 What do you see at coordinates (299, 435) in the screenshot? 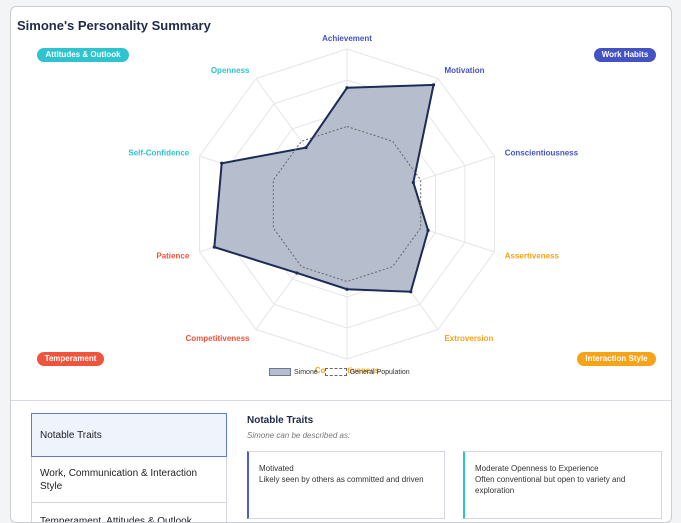
I see `notable-traits-subtitle: Simone can be described as:` at bounding box center [299, 435].